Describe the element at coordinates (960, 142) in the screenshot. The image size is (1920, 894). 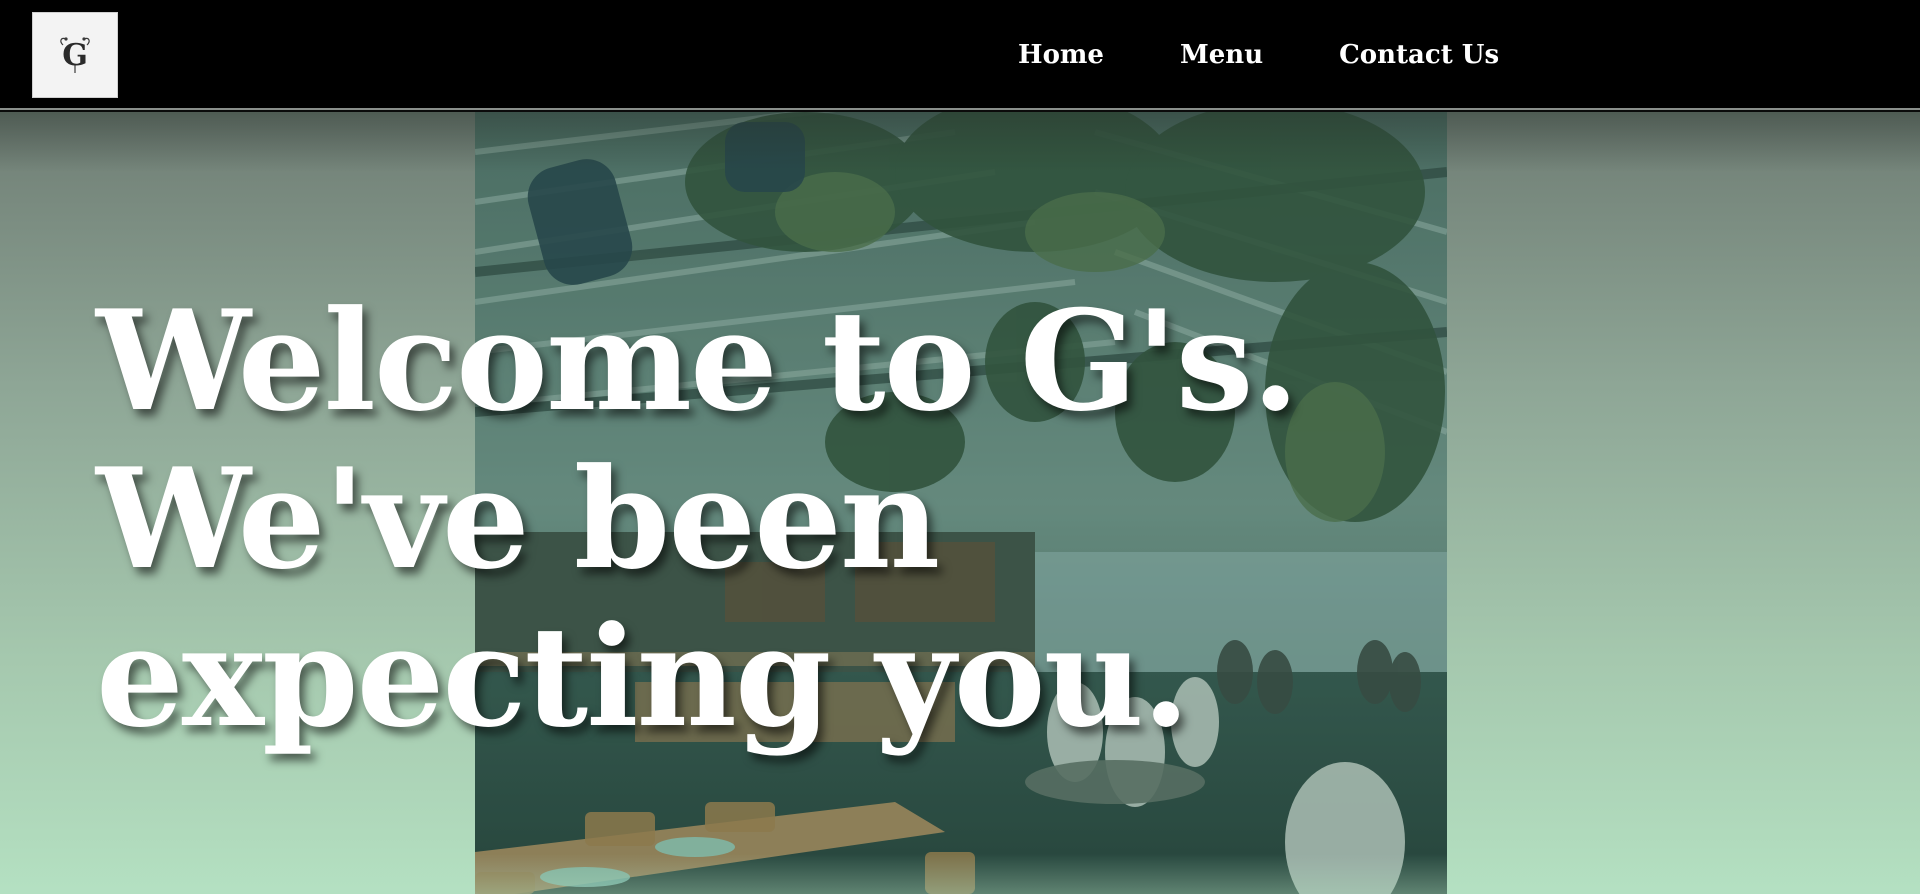
I see `hero-top-shade` at that location.